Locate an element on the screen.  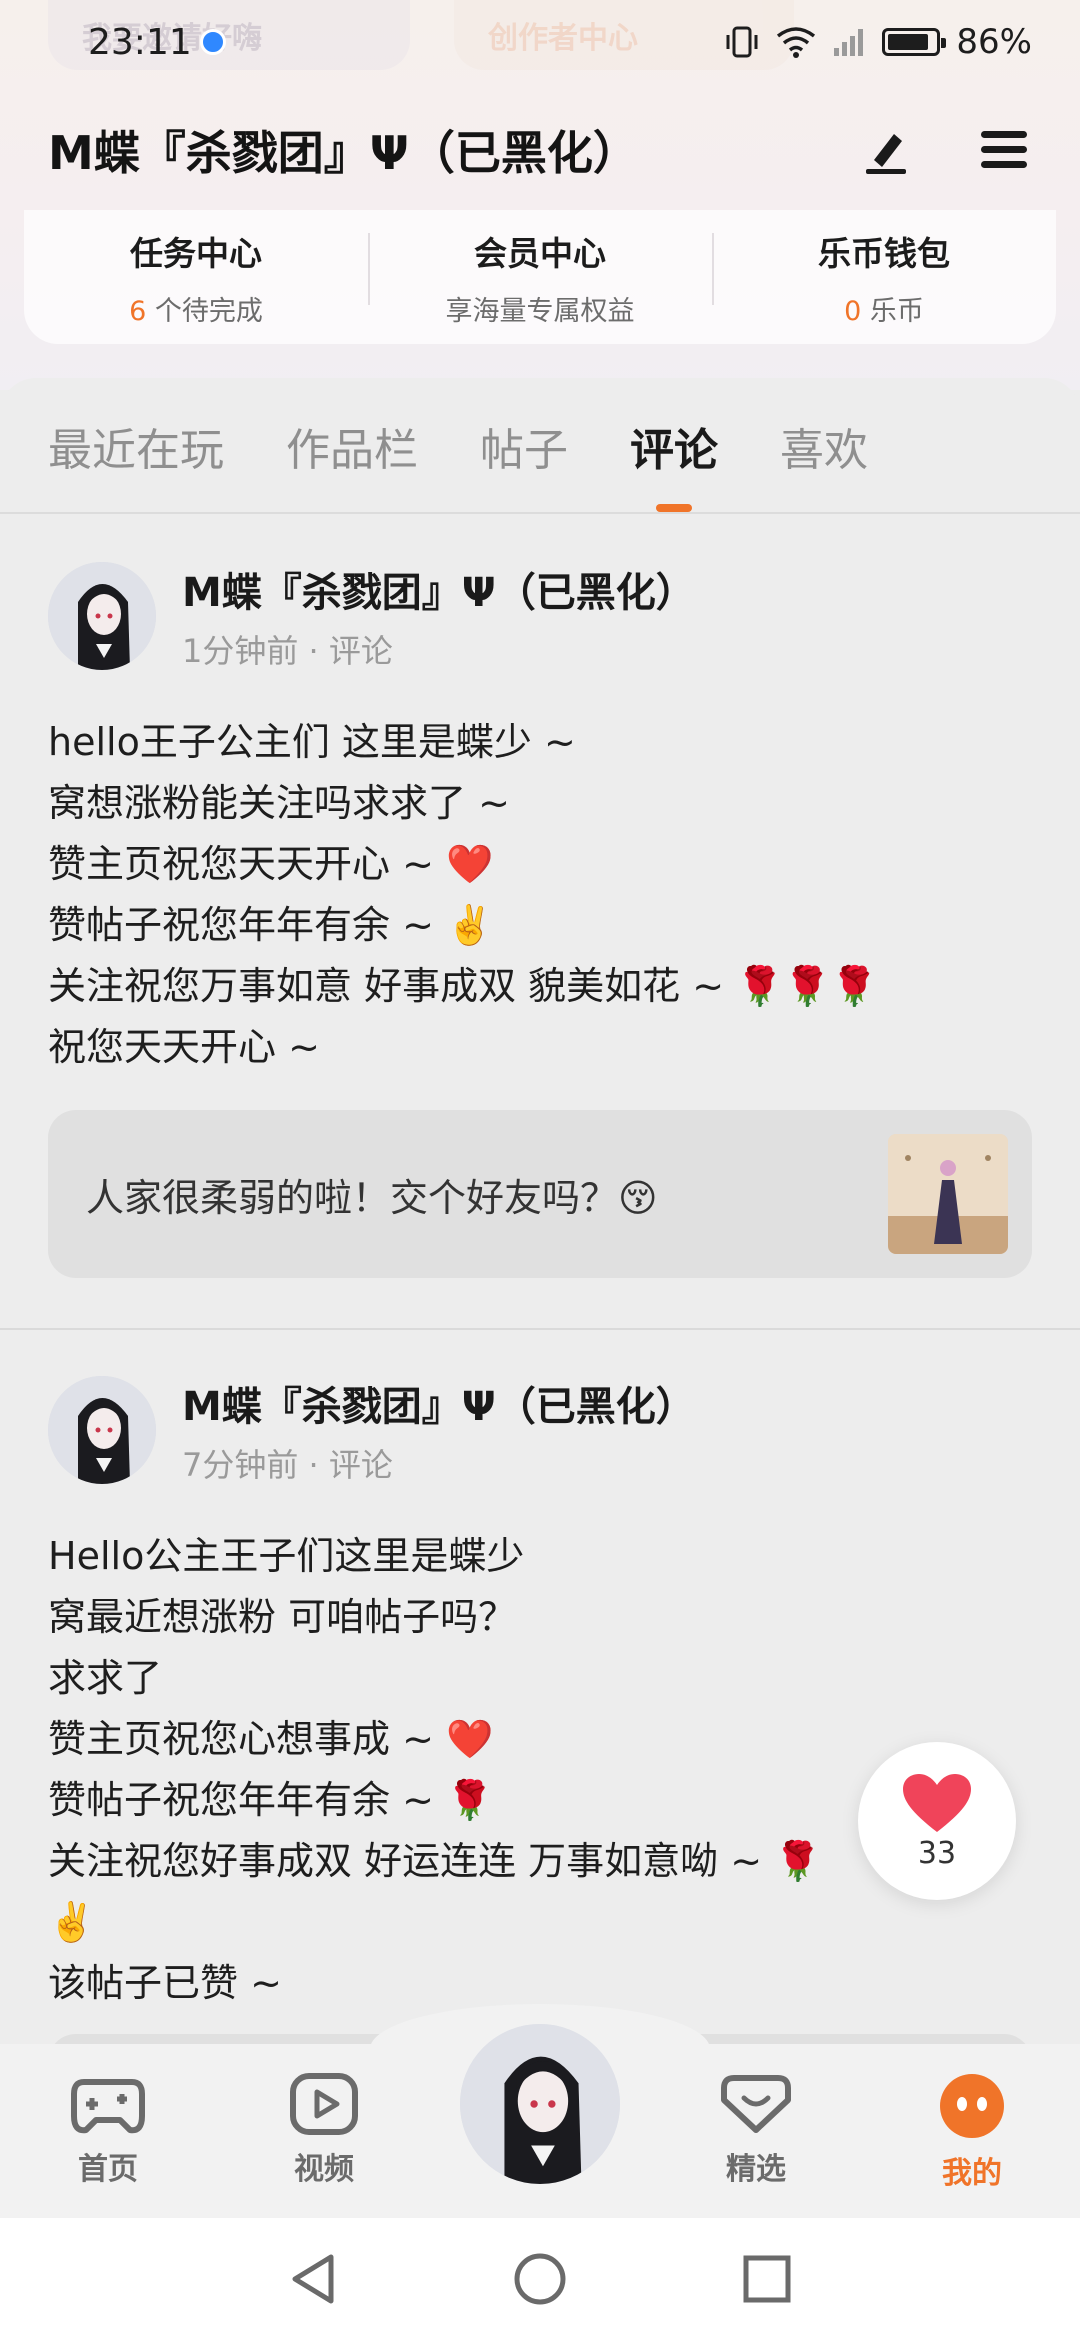
comment-time: 7分钟前 · 评论 is located at coordinates (287, 1465).